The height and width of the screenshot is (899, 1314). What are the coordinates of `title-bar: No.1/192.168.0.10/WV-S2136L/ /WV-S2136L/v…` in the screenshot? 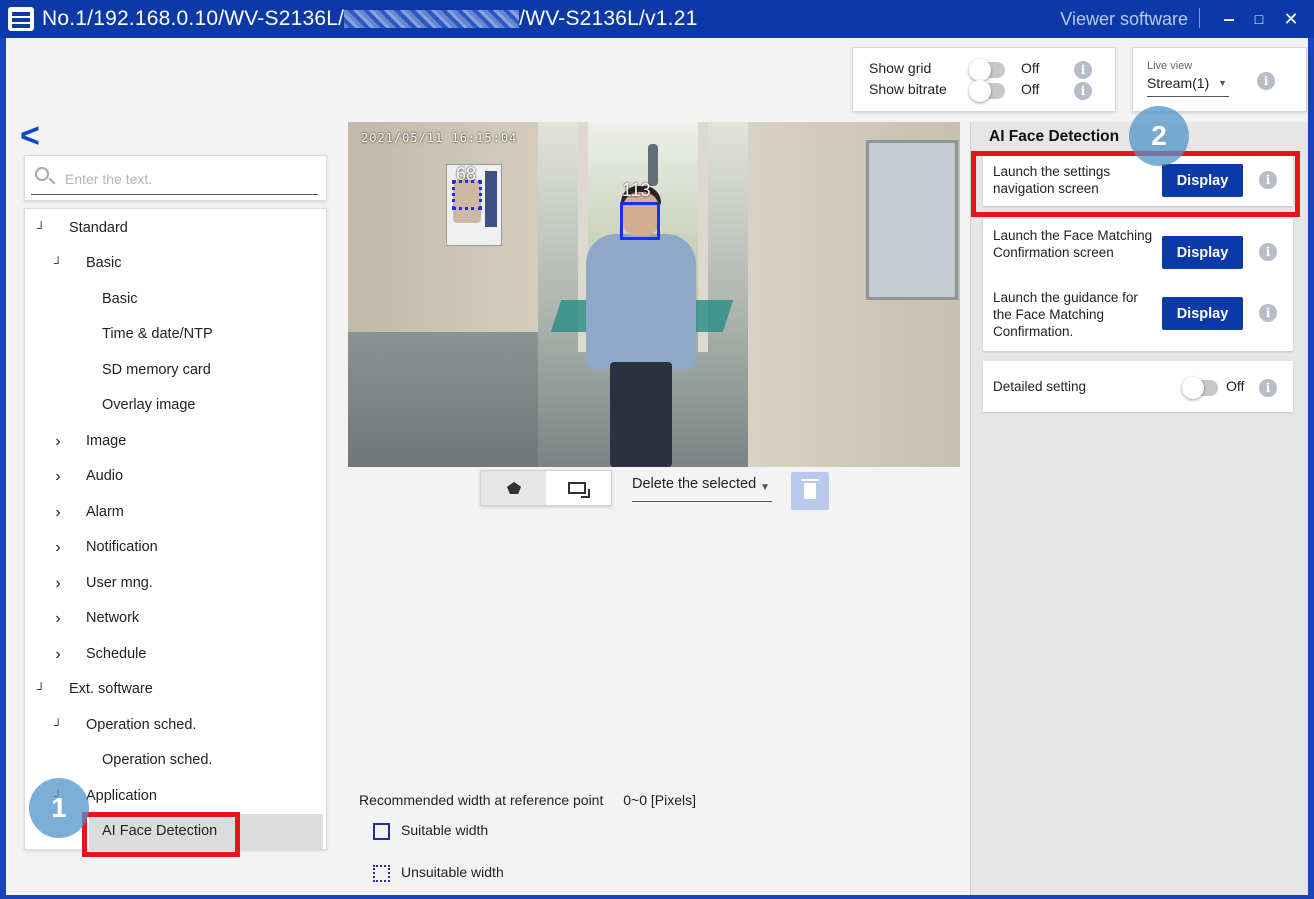 It's located at (657, 19).